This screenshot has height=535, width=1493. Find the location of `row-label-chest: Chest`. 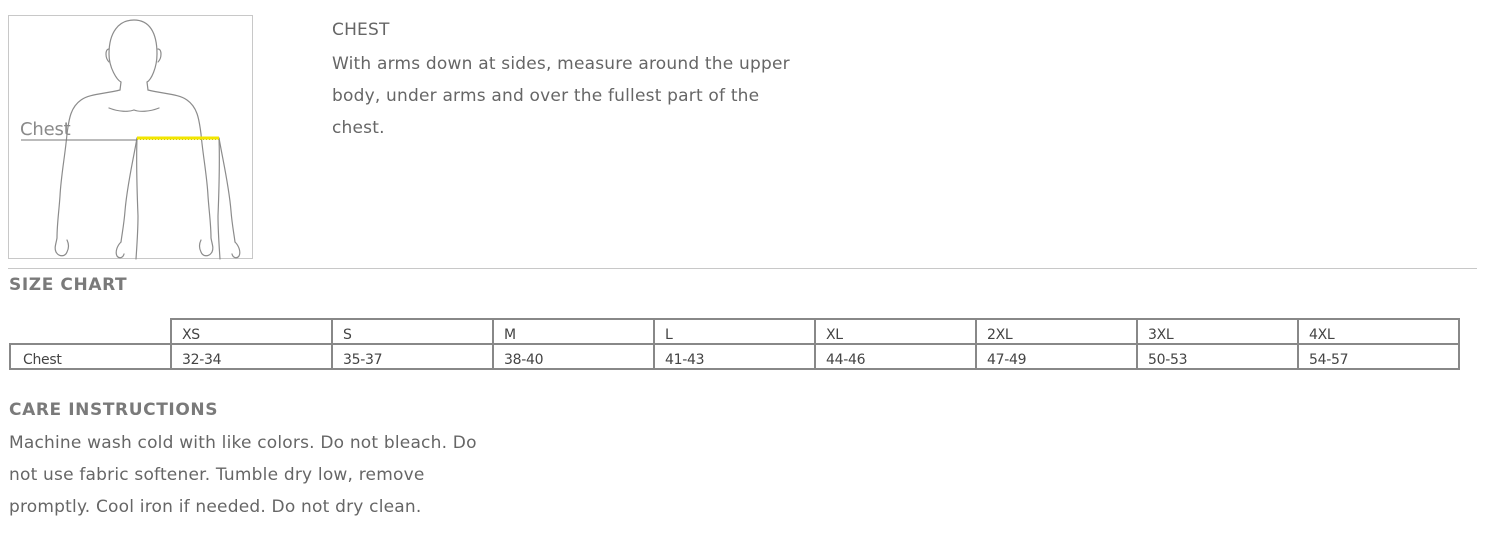

row-label-chest: Chest is located at coordinates (90, 356).